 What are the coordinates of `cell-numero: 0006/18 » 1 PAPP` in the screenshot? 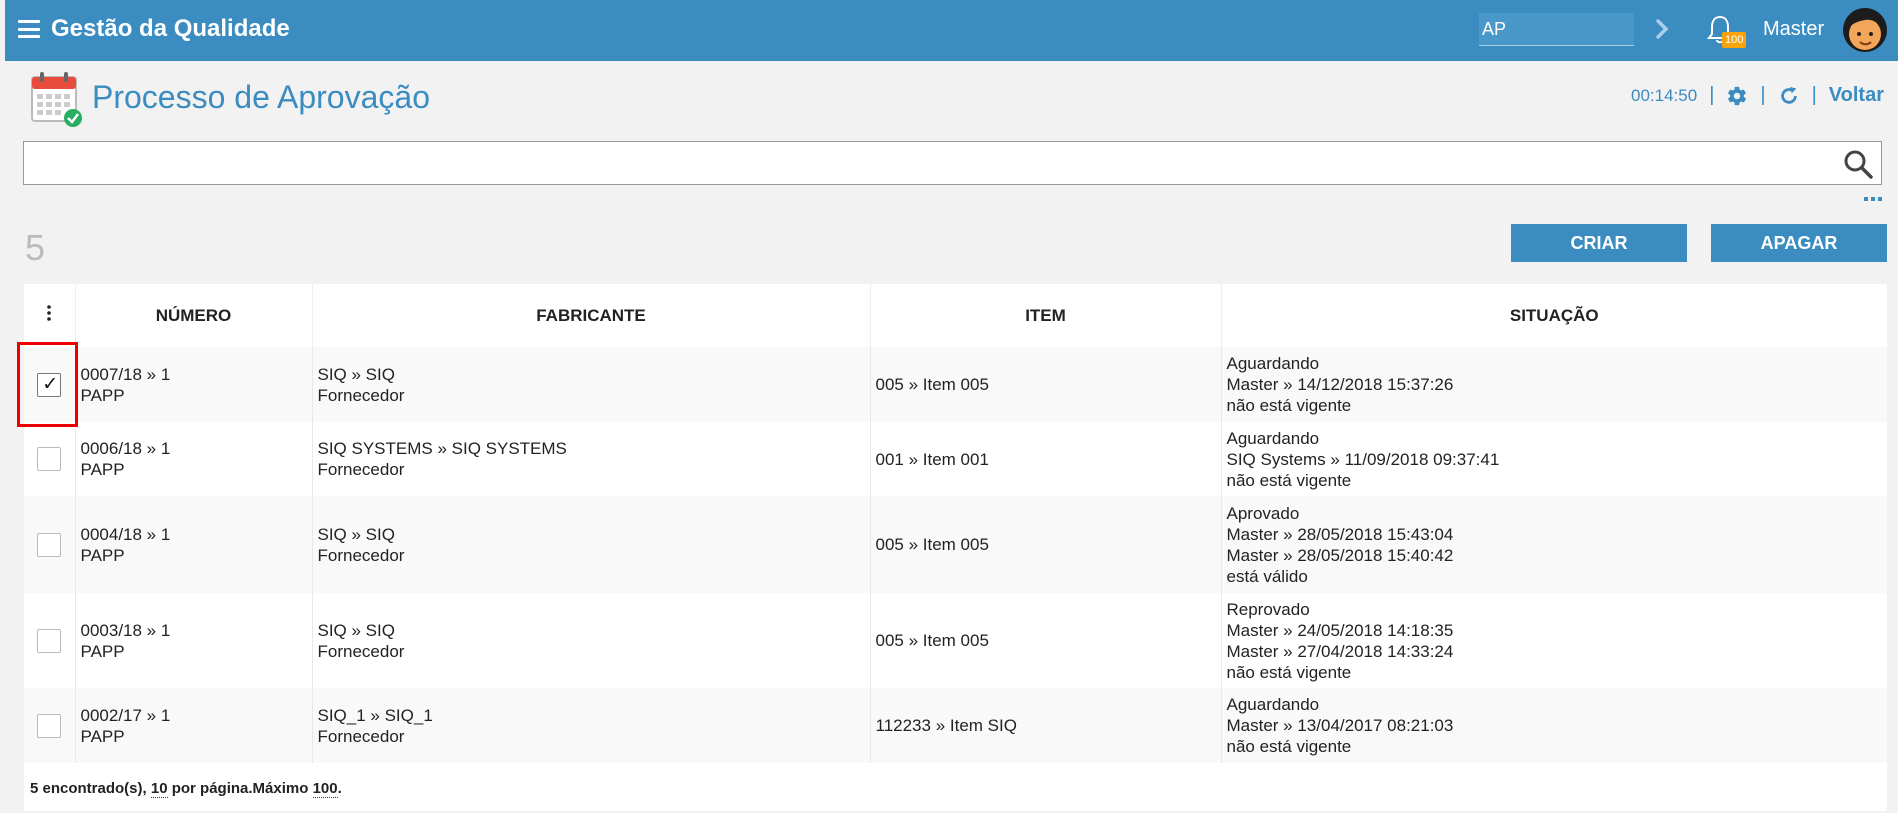 It's located at (194, 459).